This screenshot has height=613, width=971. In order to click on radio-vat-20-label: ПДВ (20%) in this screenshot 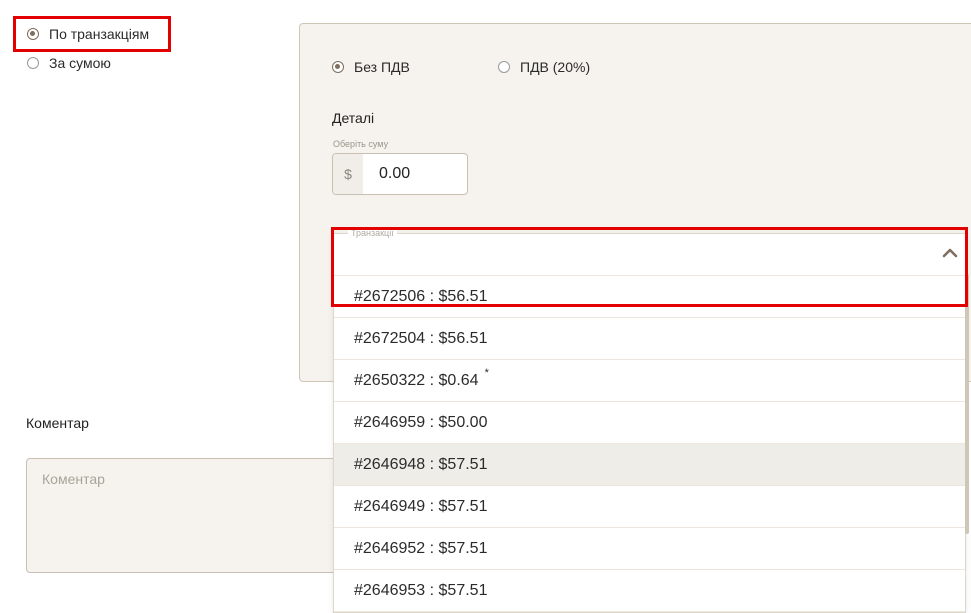, I will do `click(555, 67)`.